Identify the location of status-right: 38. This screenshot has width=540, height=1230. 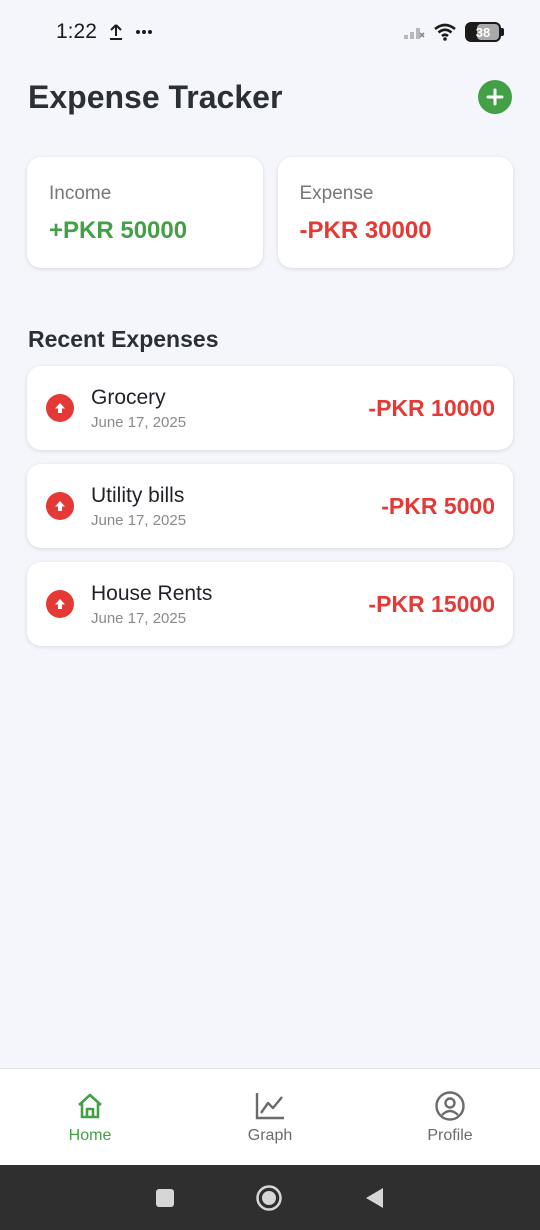
(453, 32).